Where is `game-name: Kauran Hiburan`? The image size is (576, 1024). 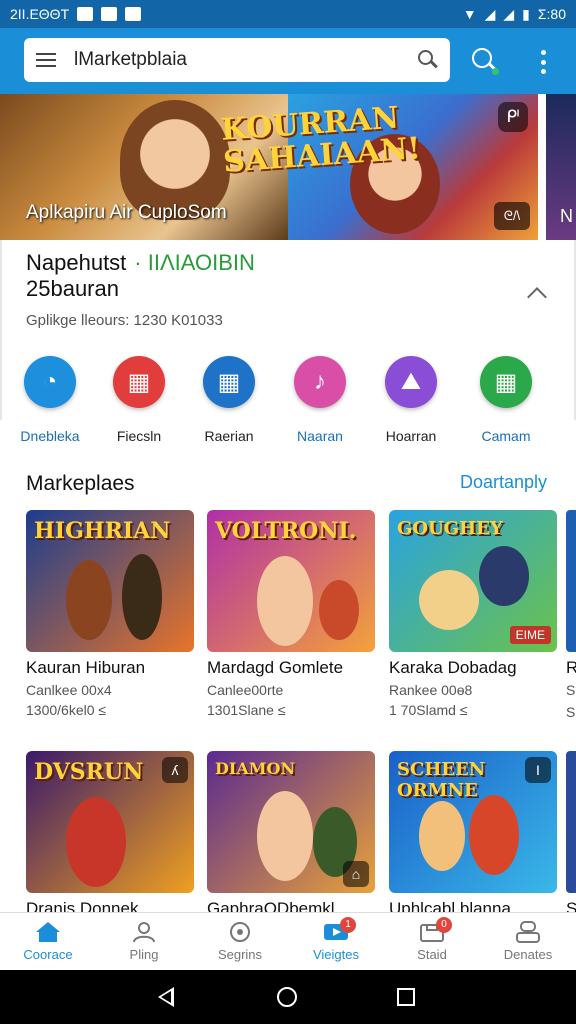
game-name: Kauran Hiburan is located at coordinates (86, 667).